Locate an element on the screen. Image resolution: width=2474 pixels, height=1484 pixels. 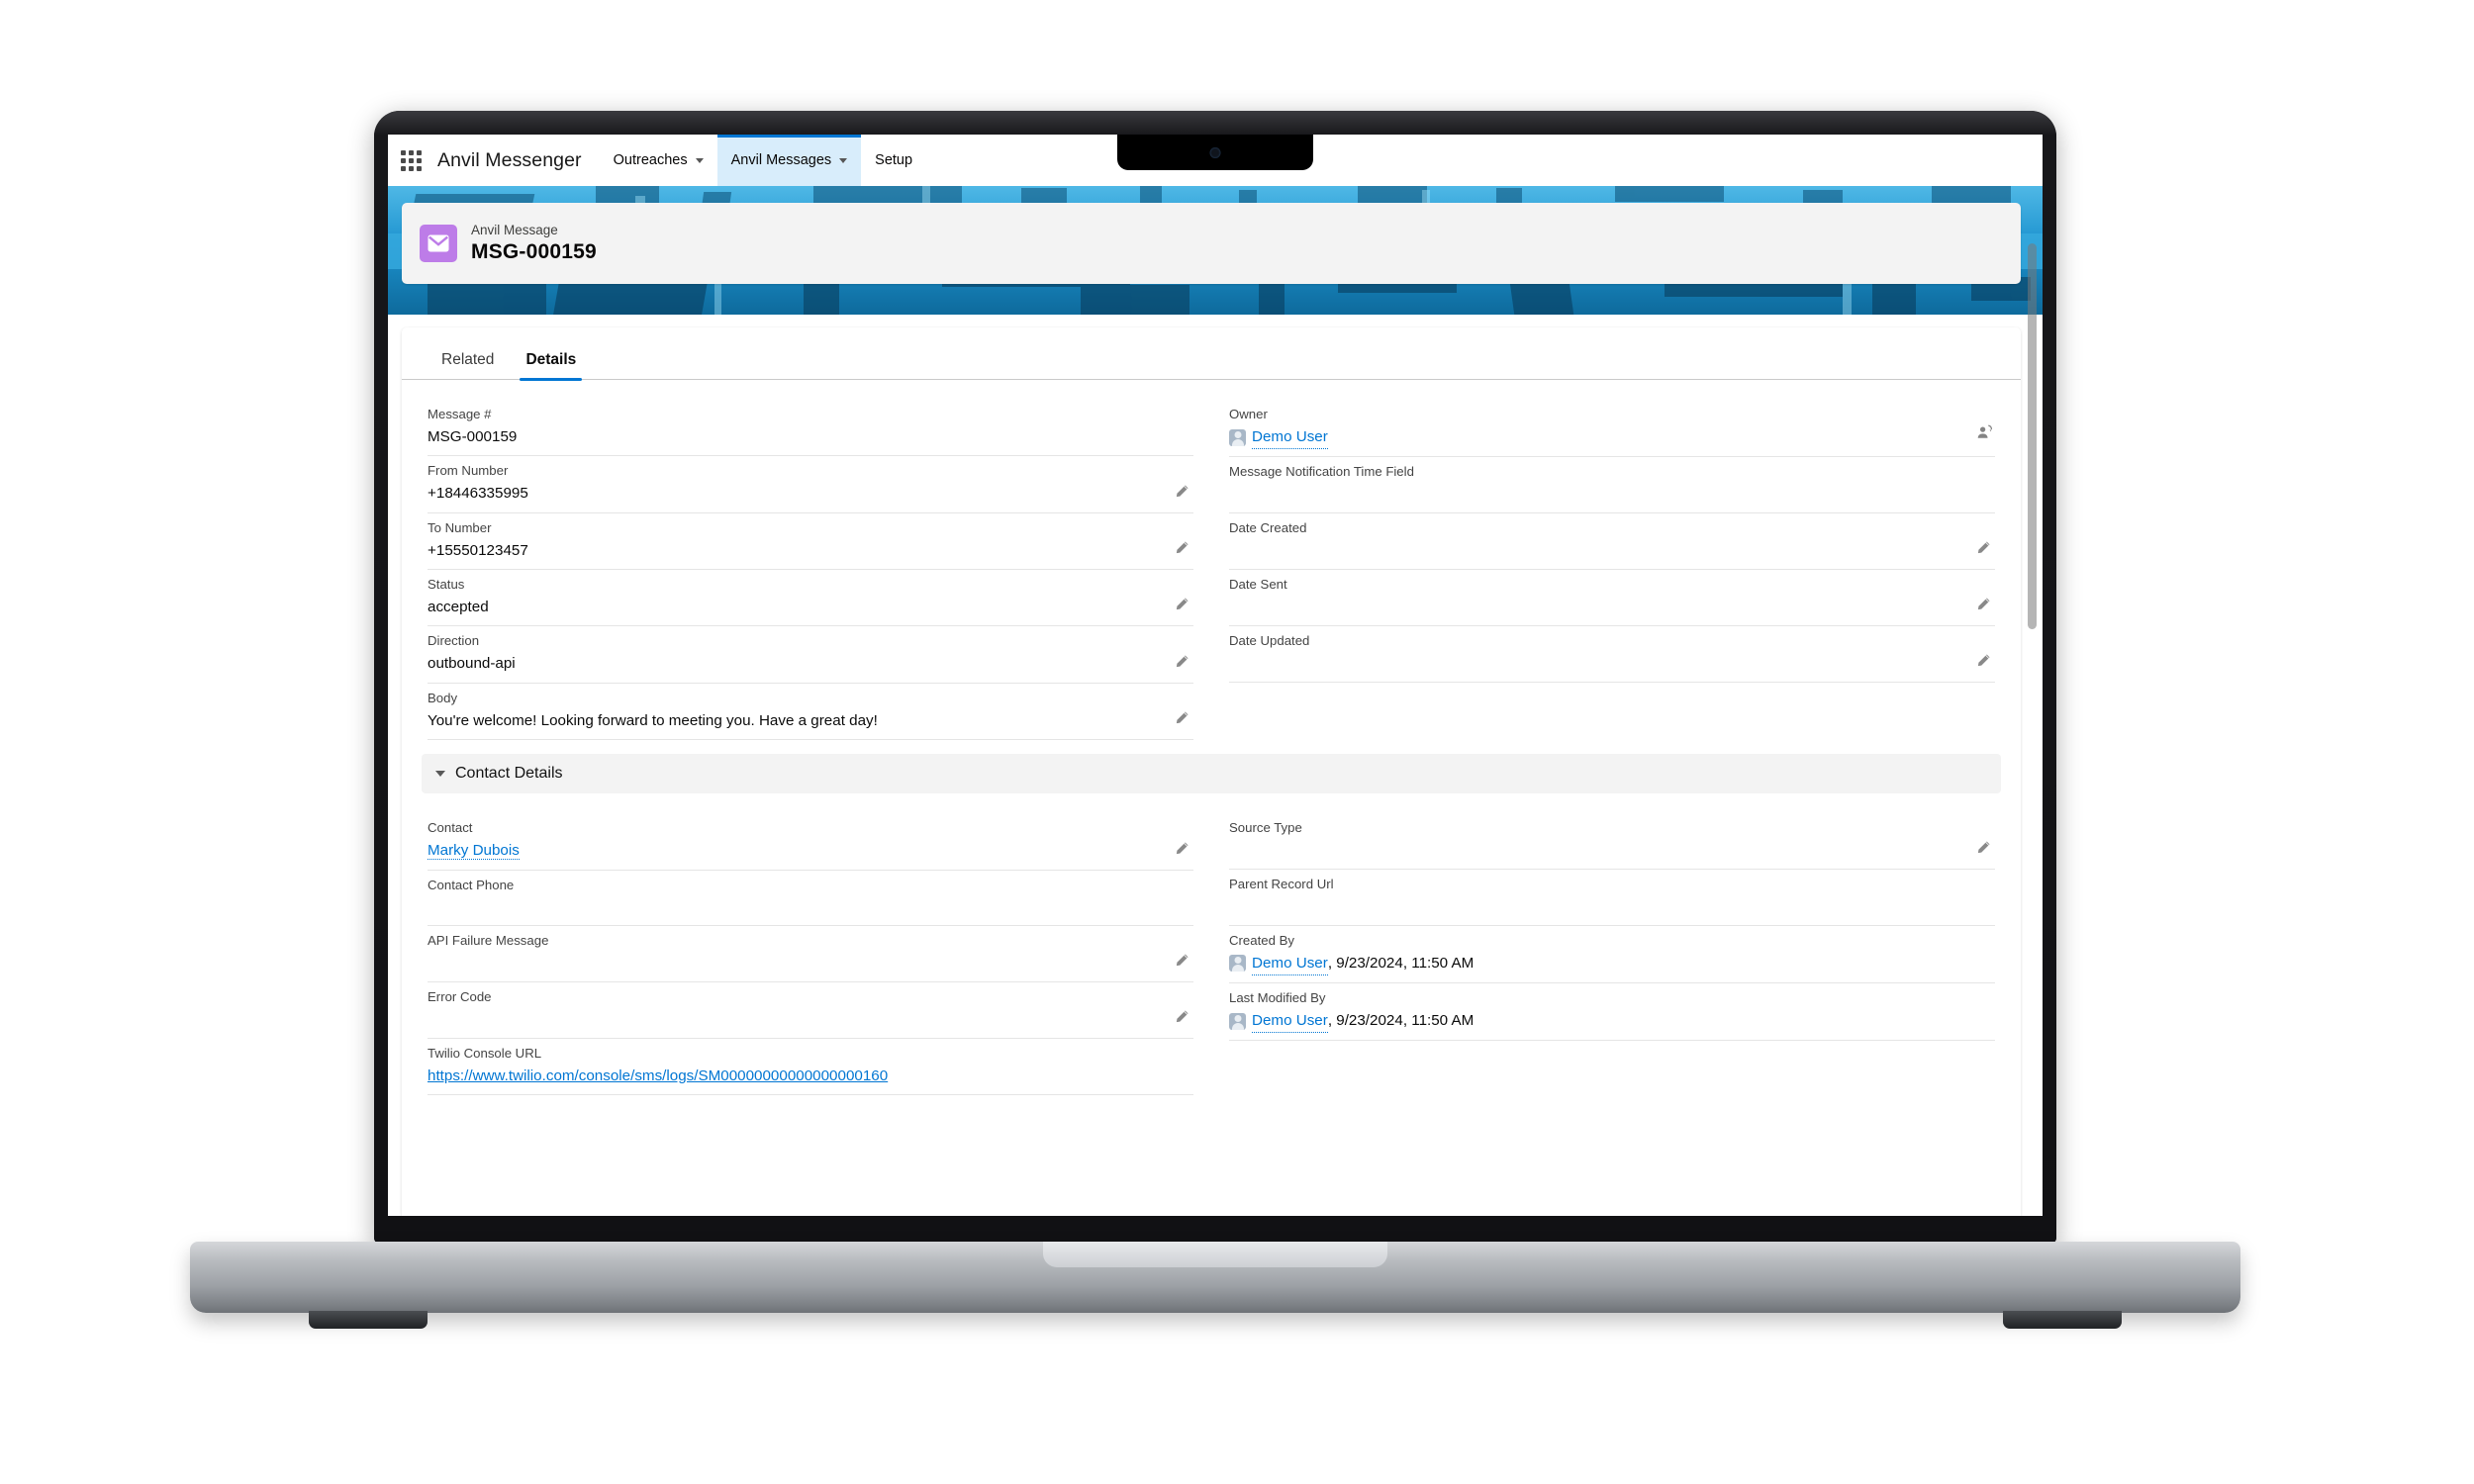
change-owner-icon is located at coordinates (1985, 435).